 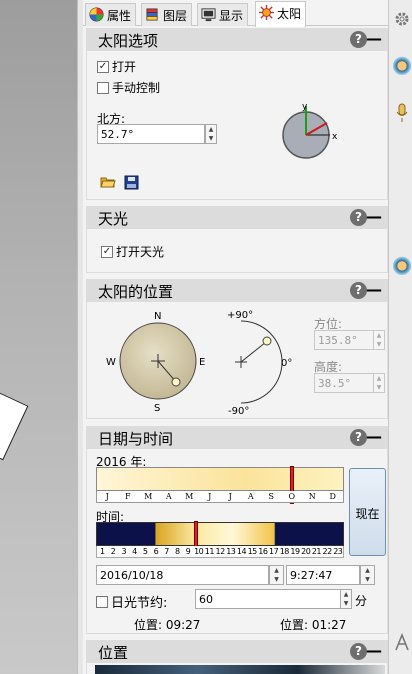 What do you see at coordinates (231, 551) in the screenshot?
I see `hour-tick-label: 13` at bounding box center [231, 551].